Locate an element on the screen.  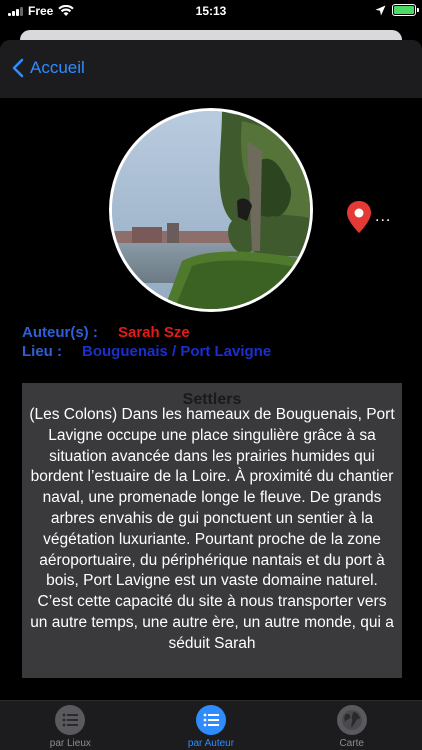
place-row: Lieu : Bouguenais / Port Lavigne is located at coordinates (146, 351).